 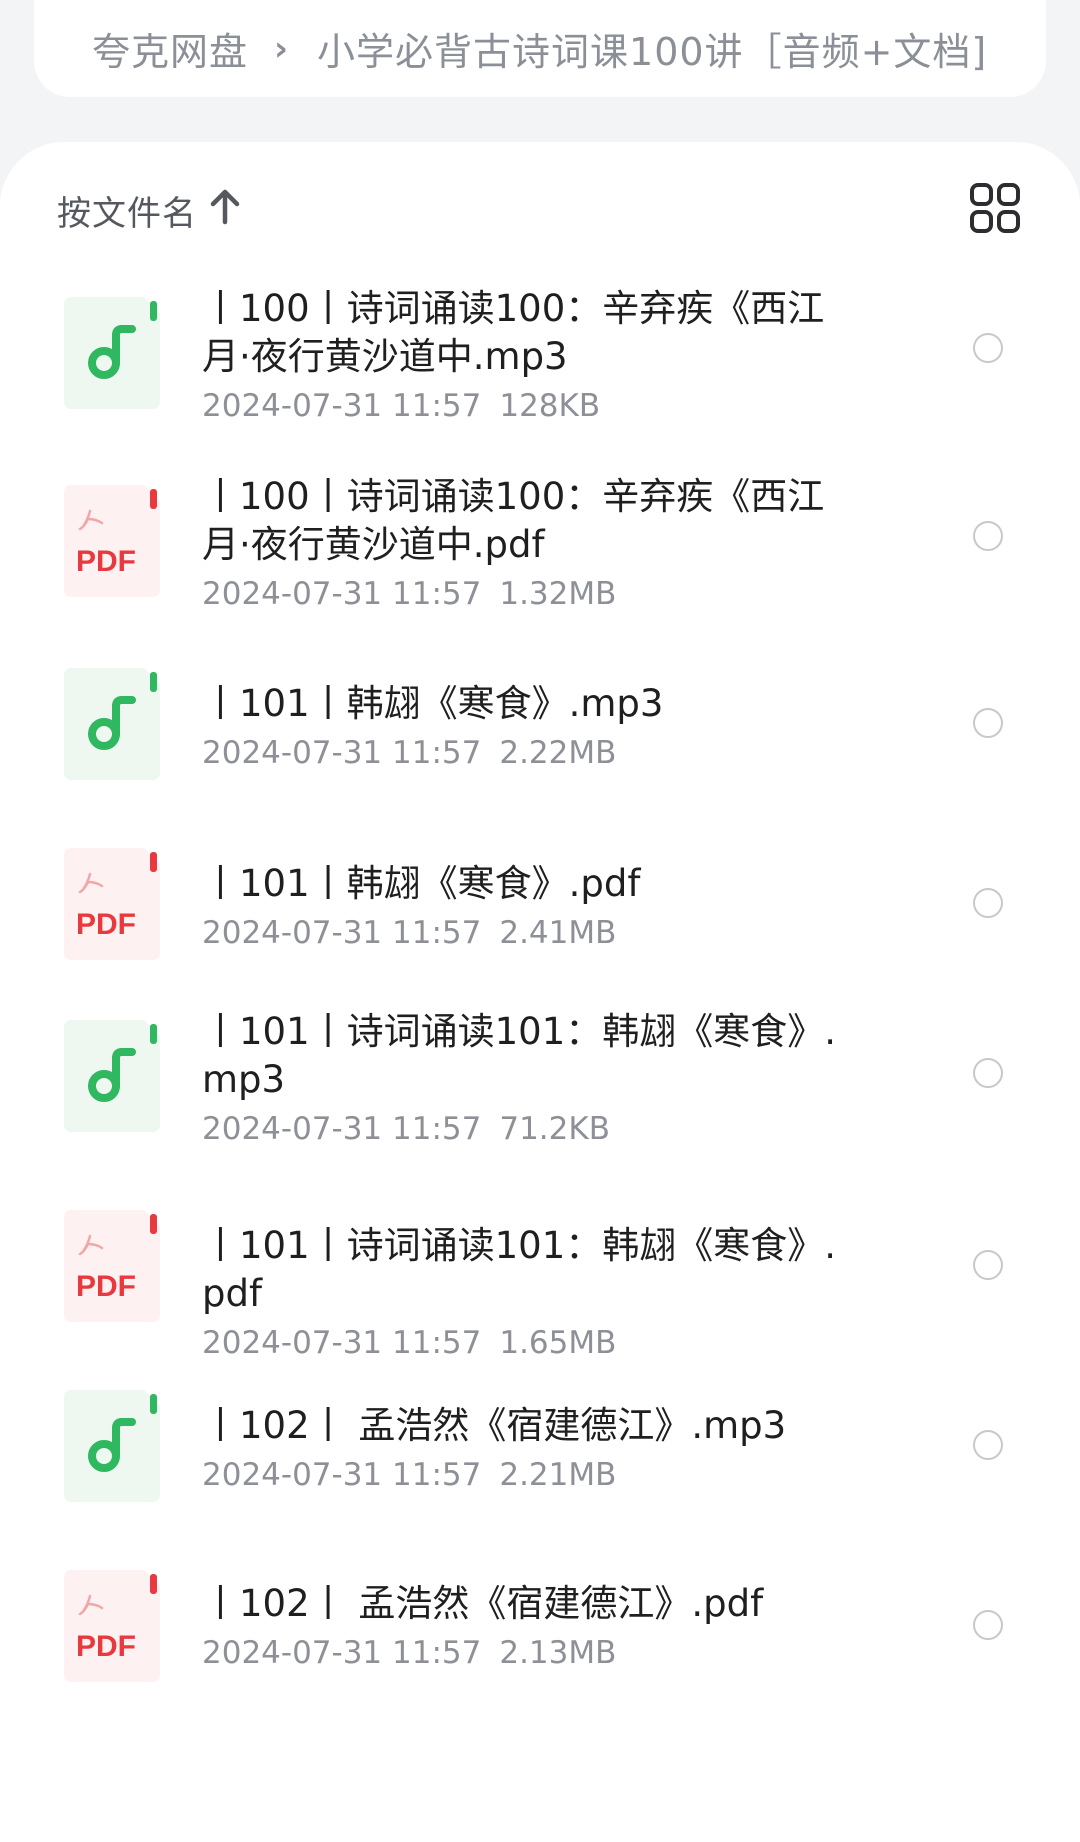 I want to click on breadcrumb-root: 夸克网盘, so click(x=170, y=48).